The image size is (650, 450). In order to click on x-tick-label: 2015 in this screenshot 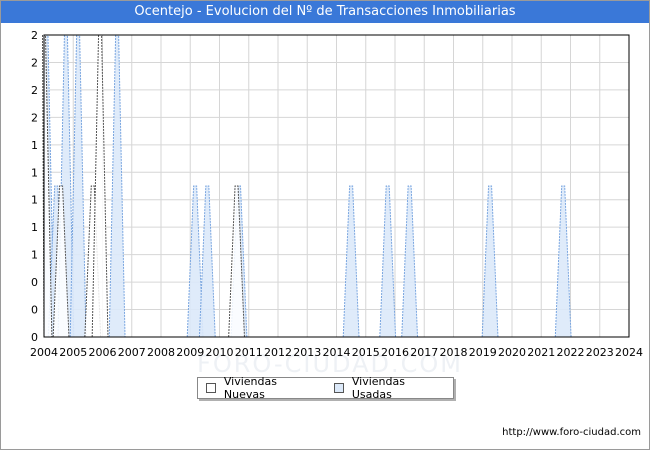, I will do `click(366, 352)`.